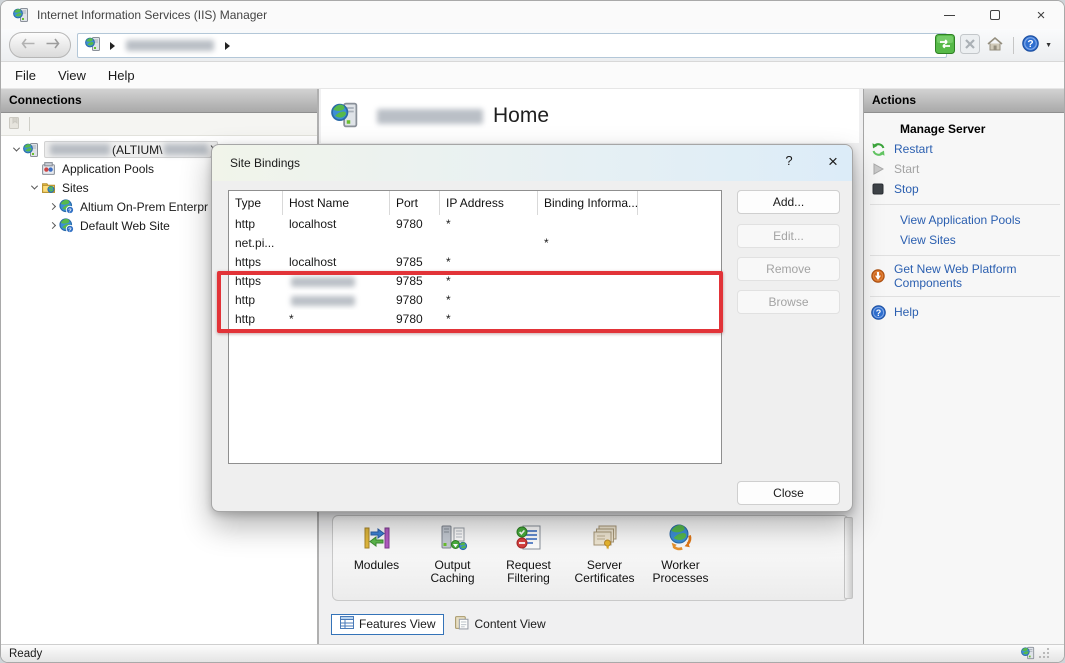  Describe the element at coordinates (108, 168) in the screenshot. I see `tree-node-label: Application Pools` at that location.